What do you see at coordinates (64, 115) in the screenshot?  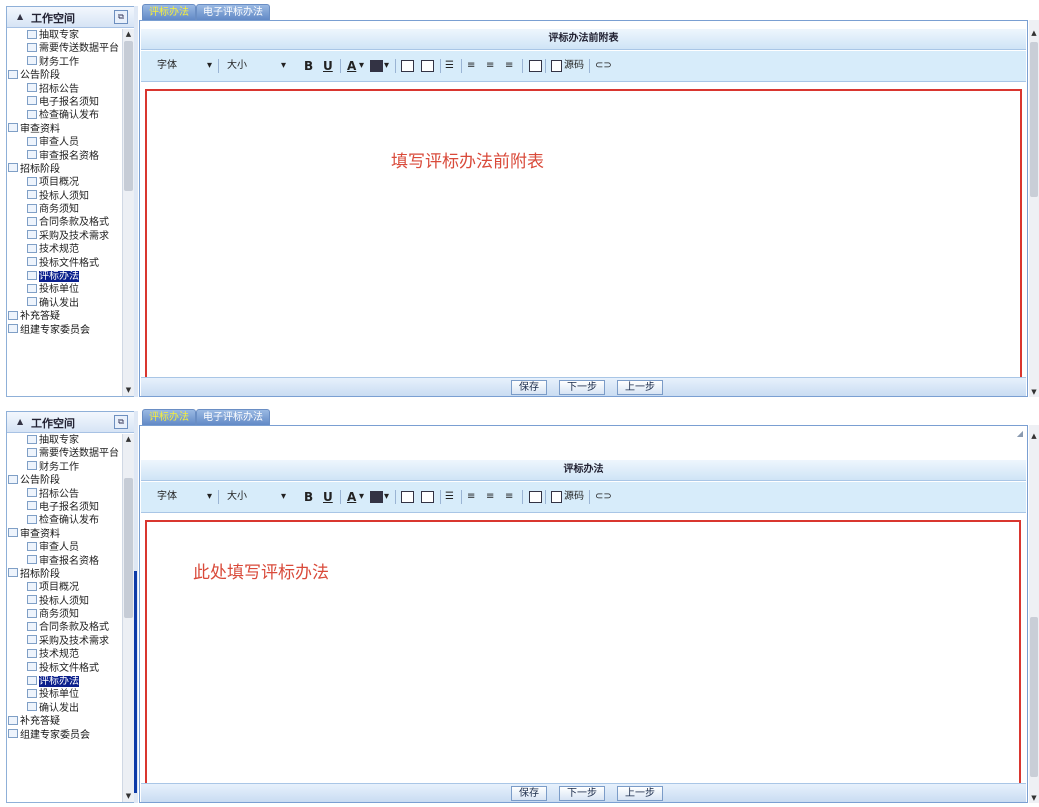 I see `tree-item: 检查确认发布` at bounding box center [64, 115].